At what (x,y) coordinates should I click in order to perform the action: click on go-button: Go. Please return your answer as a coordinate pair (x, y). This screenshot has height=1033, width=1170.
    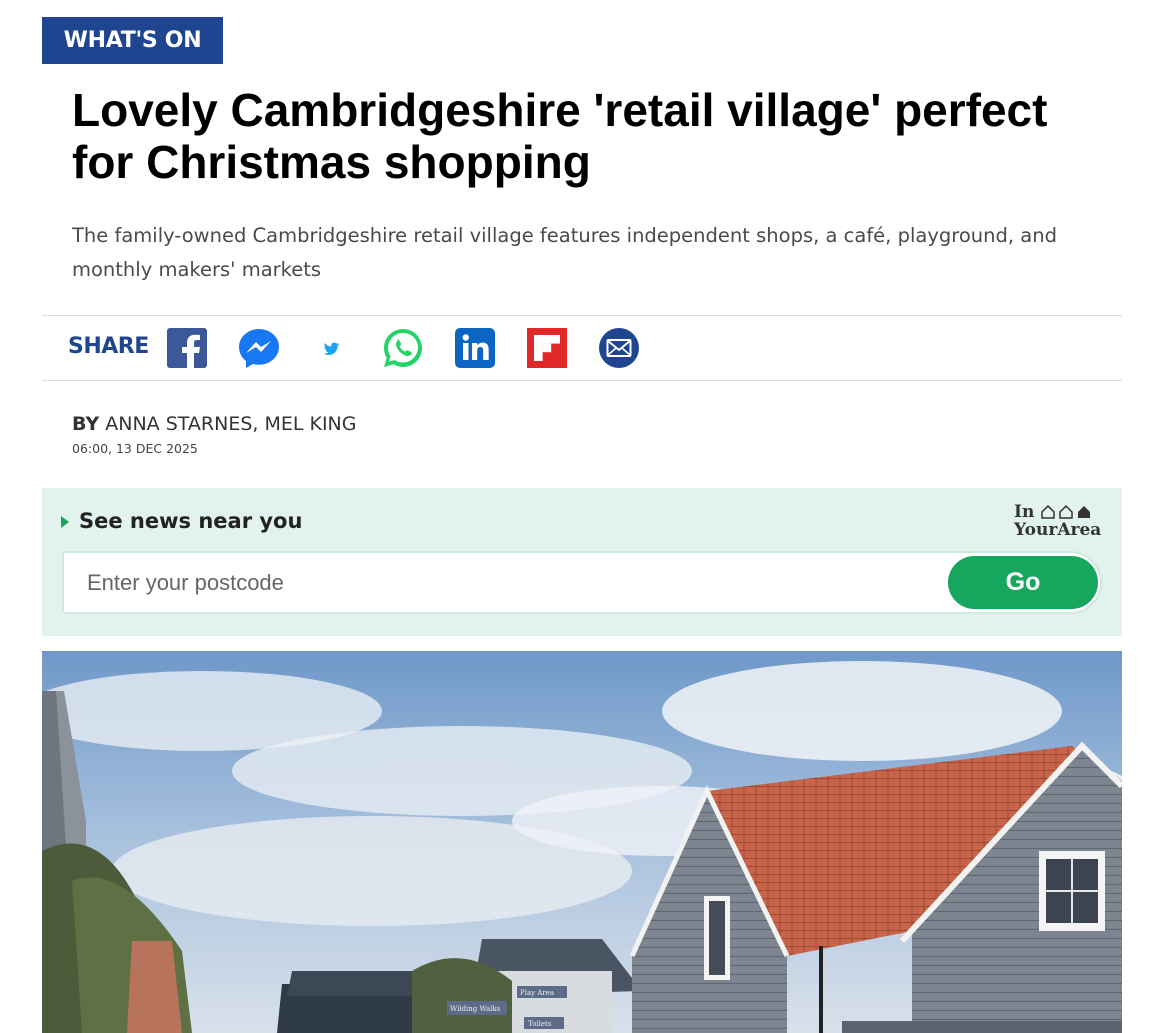
    Looking at the image, I should click on (1023, 582).